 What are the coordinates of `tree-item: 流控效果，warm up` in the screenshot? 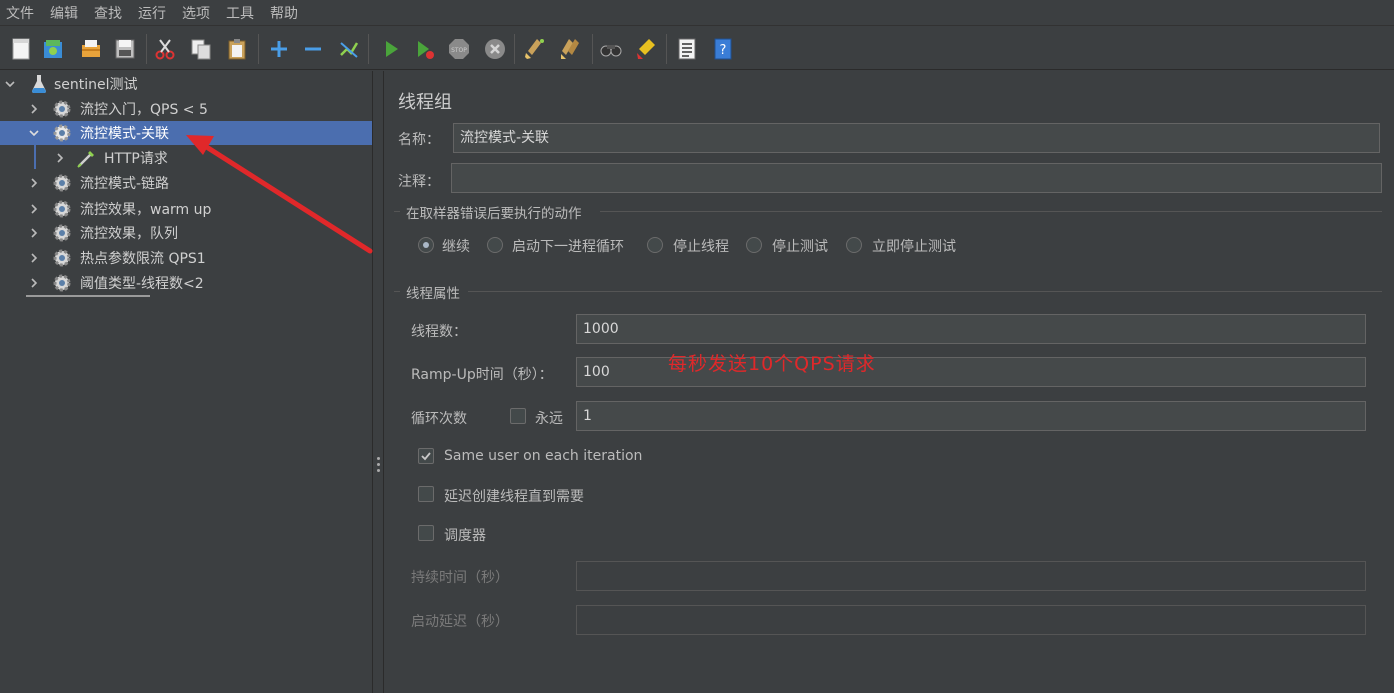 It's located at (186, 209).